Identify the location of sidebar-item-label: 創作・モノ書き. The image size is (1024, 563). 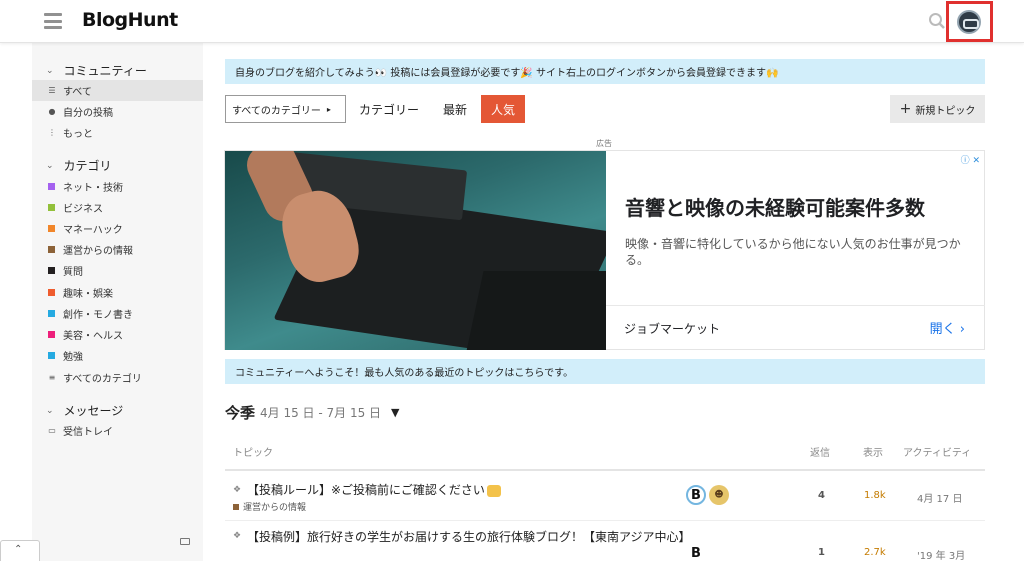
(98, 315).